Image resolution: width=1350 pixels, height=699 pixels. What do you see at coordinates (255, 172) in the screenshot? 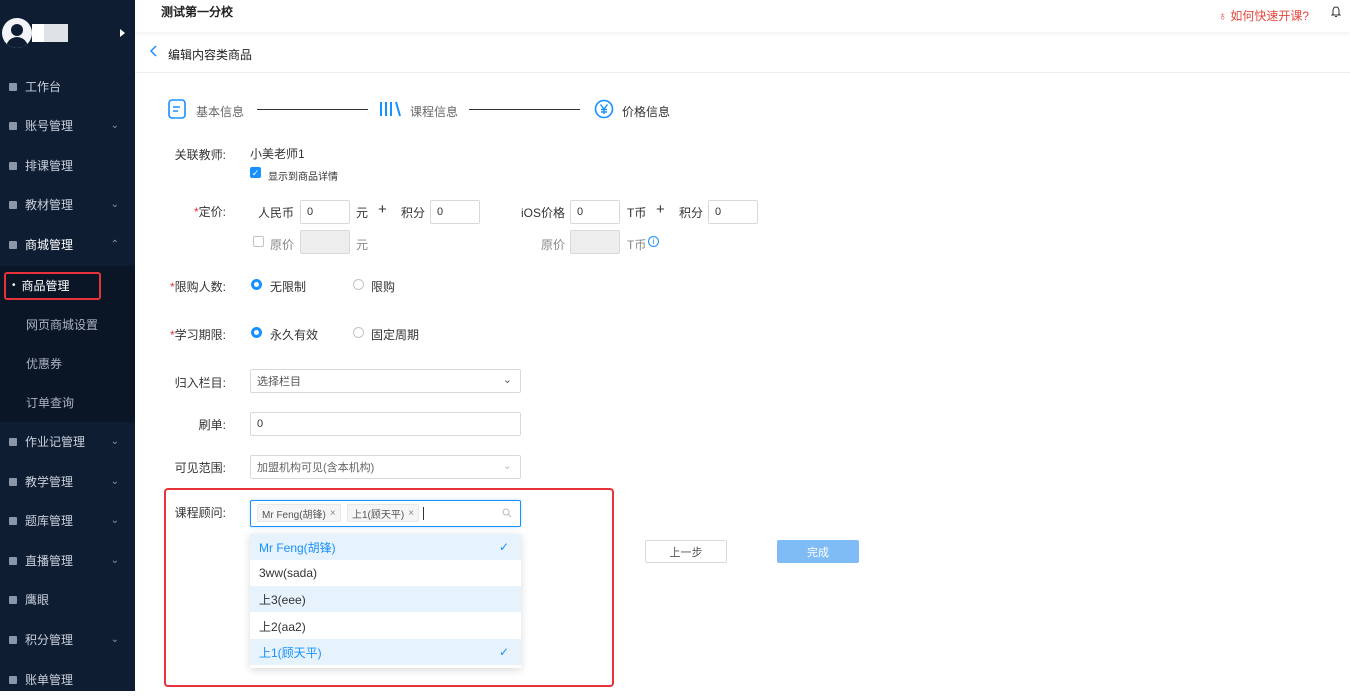
I see `show-detail-checkbox: ✓` at bounding box center [255, 172].